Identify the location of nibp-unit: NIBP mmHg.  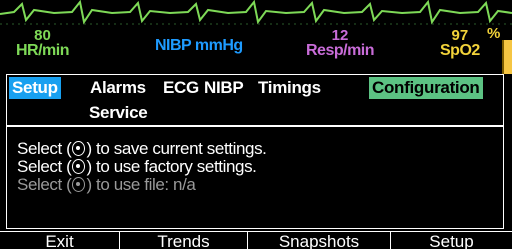
(199, 45).